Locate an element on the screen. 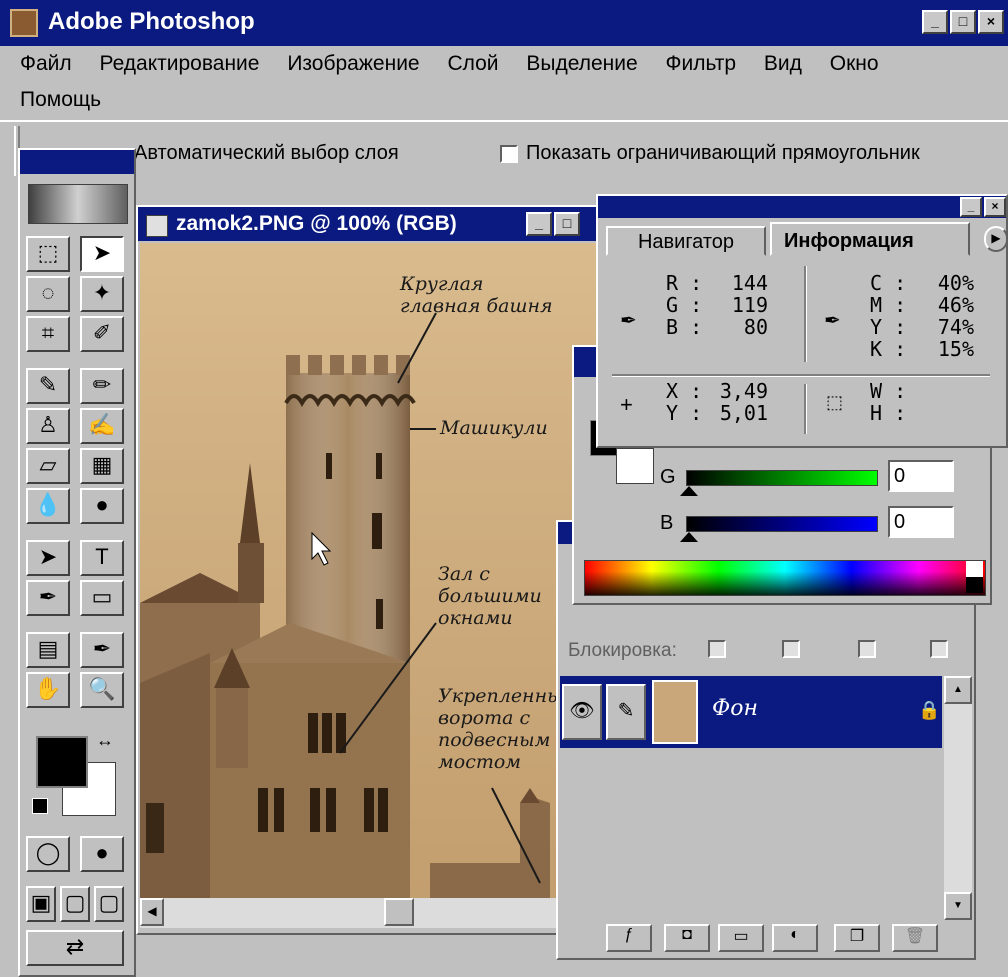 This screenshot has height=977, width=1008. label-hall: Зал с большими окнами is located at coordinates (490, 596).